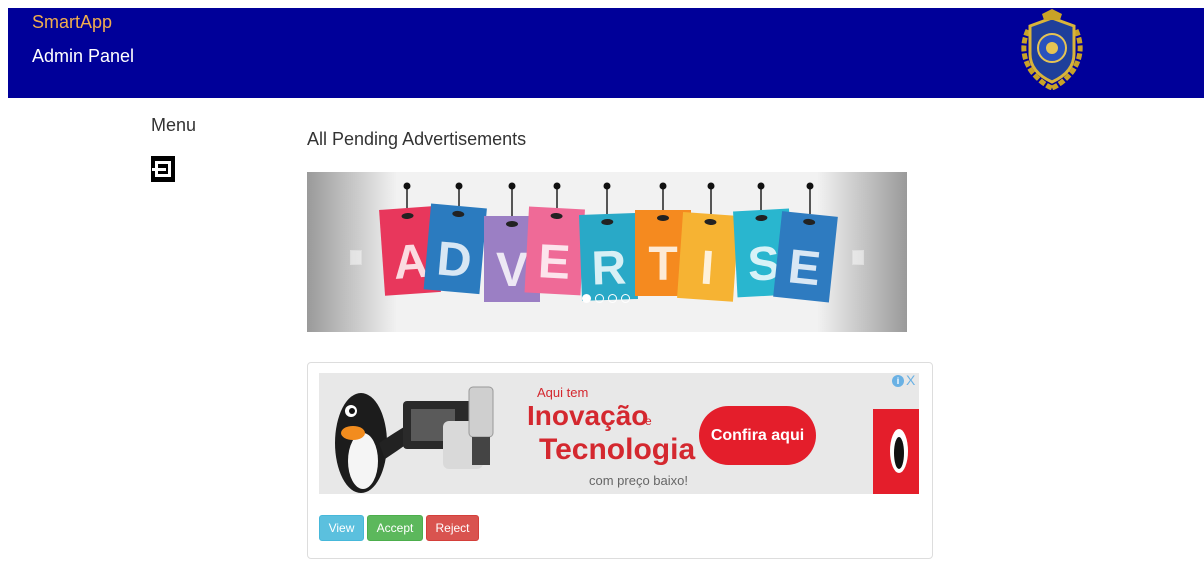 The width and height of the screenshot is (1204, 567). I want to click on advertise-letter: R, so click(609, 268).